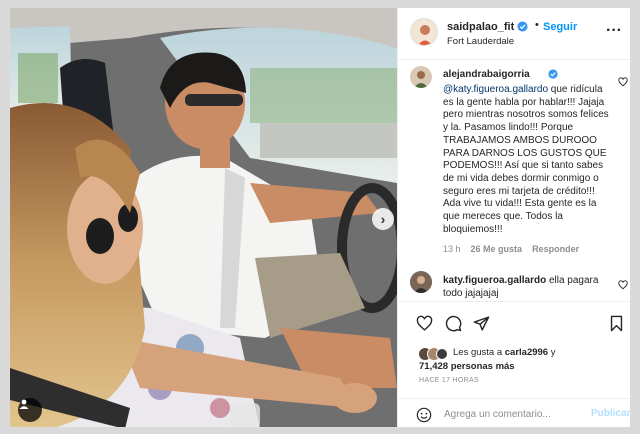 This screenshot has width=640, height=434. I want to click on likes-suffix: y, so click(552, 352).